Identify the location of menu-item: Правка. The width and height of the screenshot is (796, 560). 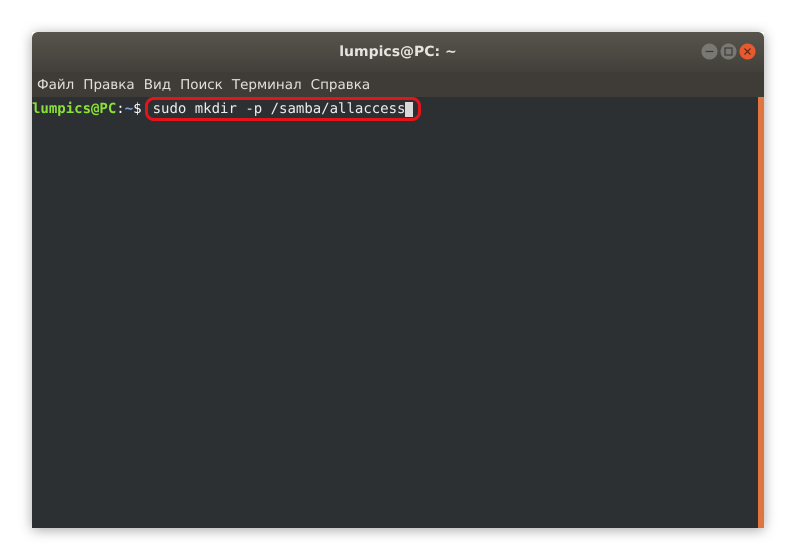
(109, 84).